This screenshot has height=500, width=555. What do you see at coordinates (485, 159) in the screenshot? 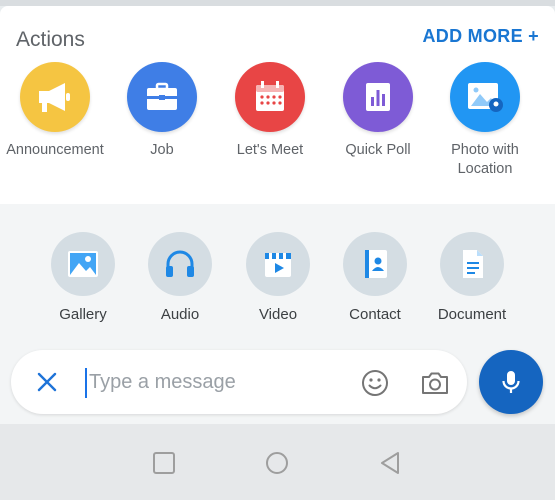
I see `action-label: Photo with Location` at bounding box center [485, 159].